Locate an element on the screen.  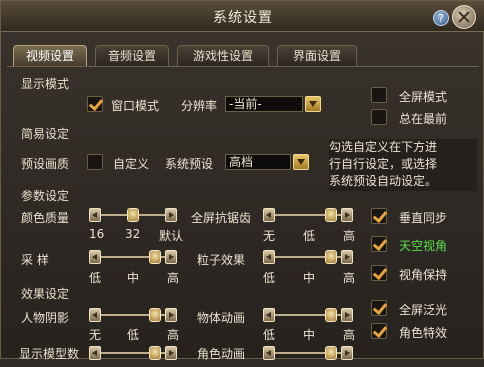
resolution-dropdown-icon is located at coordinates (313, 104).